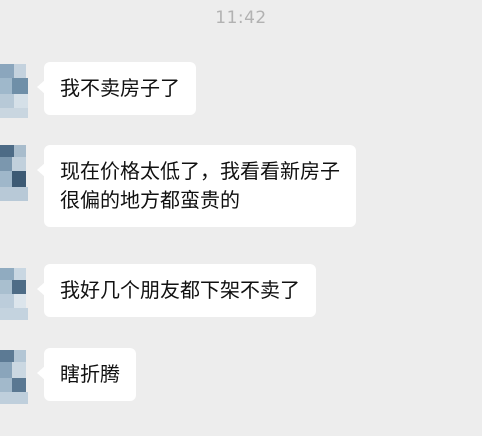 The image size is (482, 436). What do you see at coordinates (180, 290) in the screenshot?
I see `message-text: 我好几个朋友都下架不卖了` at bounding box center [180, 290].